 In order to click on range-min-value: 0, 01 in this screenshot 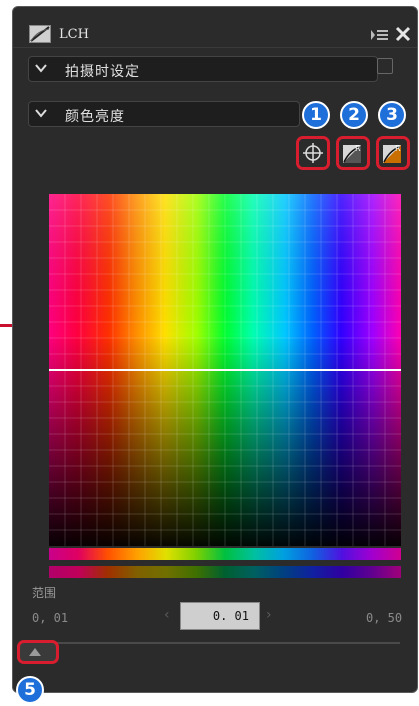, I will do `click(50, 618)`.